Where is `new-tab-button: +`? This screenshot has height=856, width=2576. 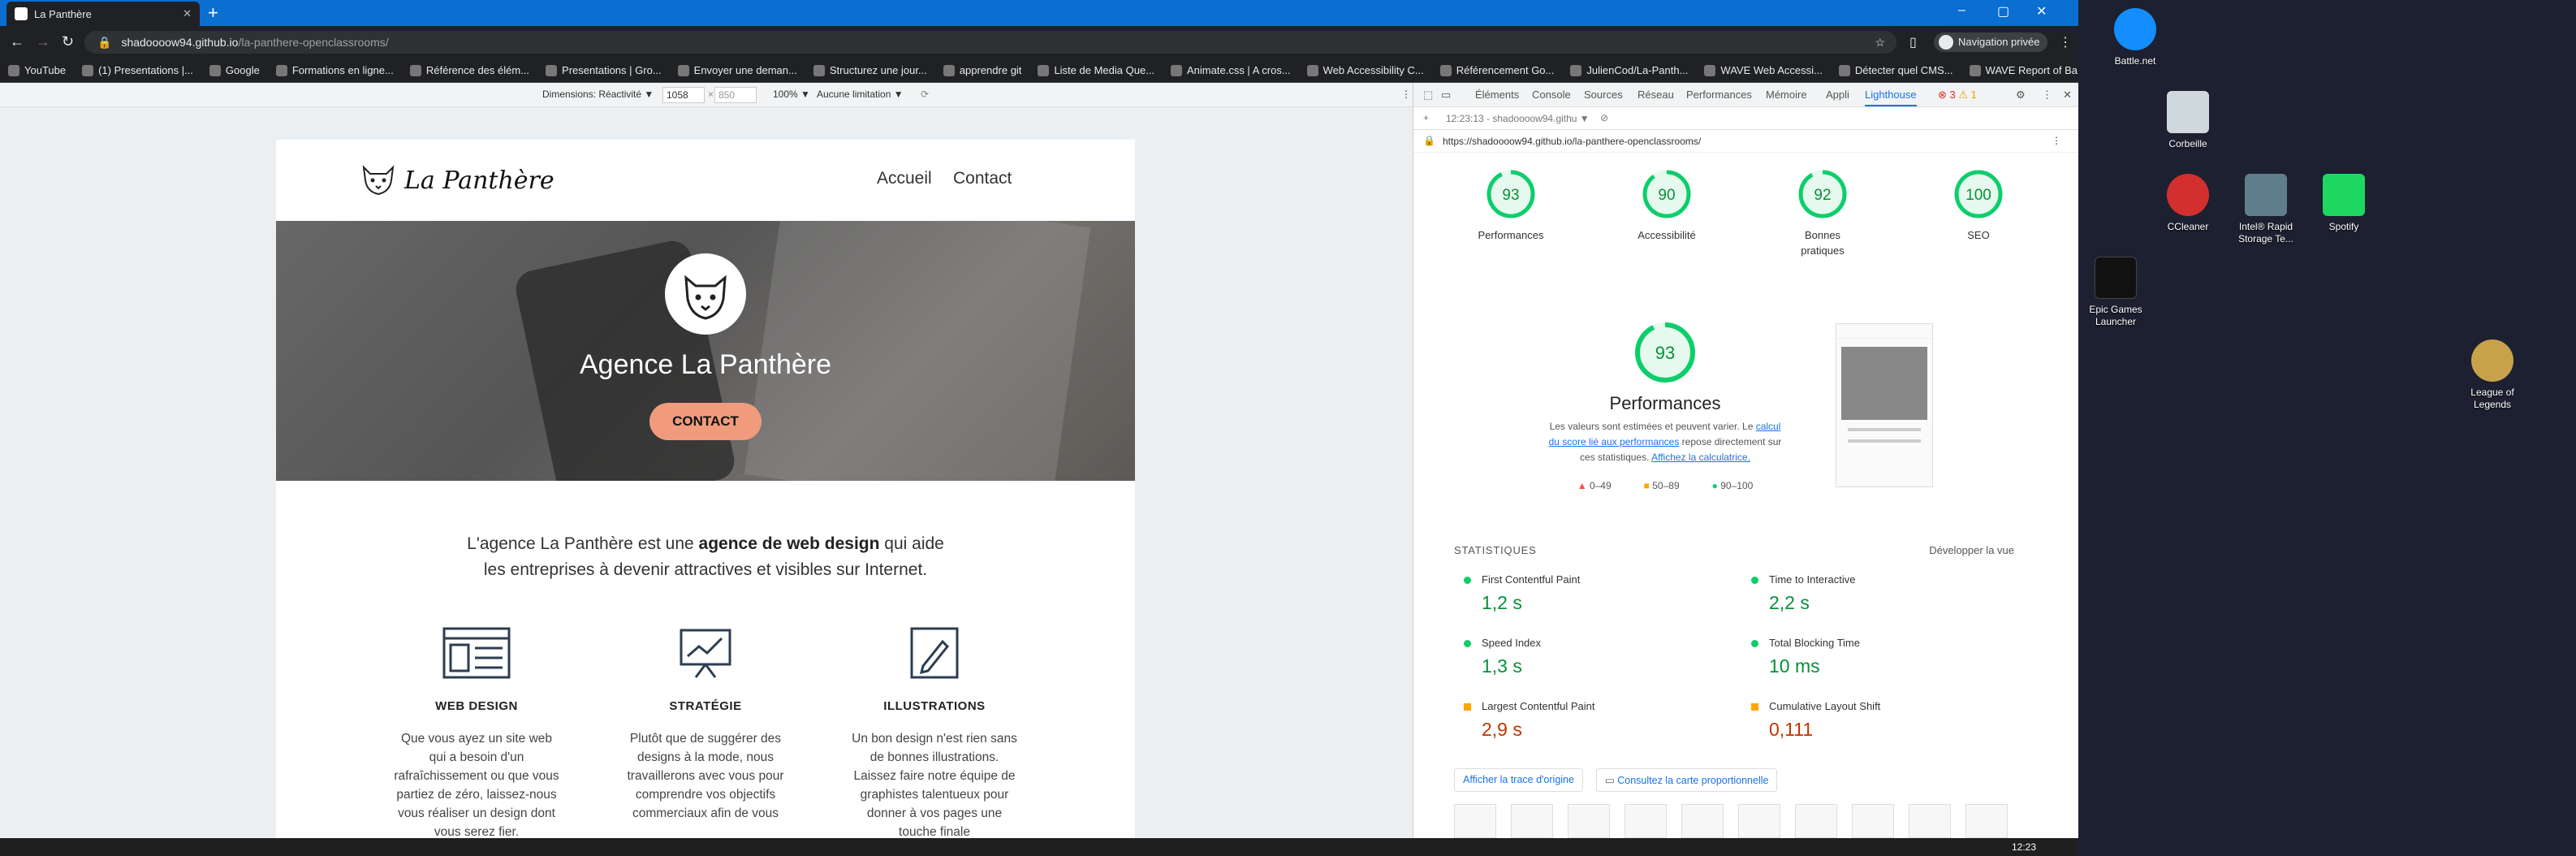
new-tab-button: + is located at coordinates (213, 13).